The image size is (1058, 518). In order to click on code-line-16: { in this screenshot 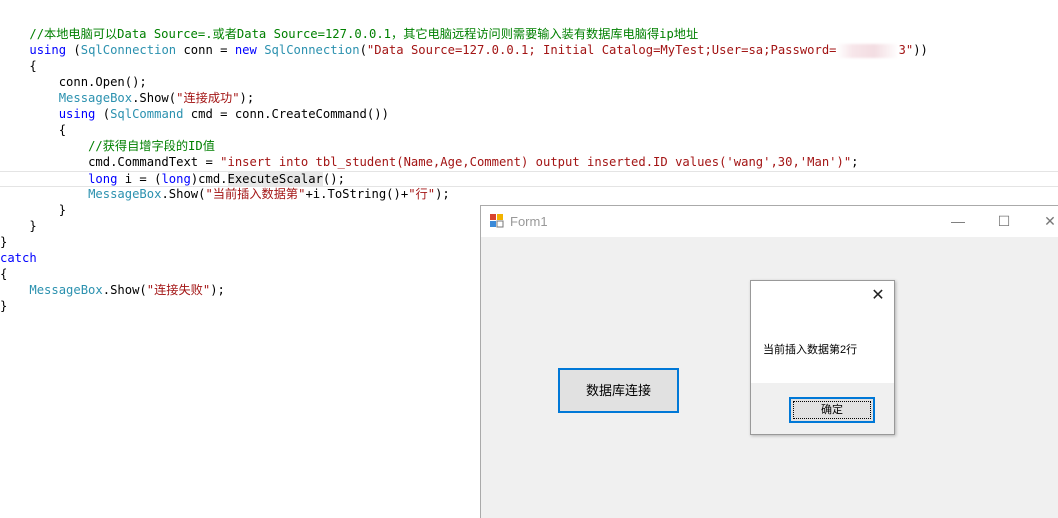, I will do `click(3, 274)`.